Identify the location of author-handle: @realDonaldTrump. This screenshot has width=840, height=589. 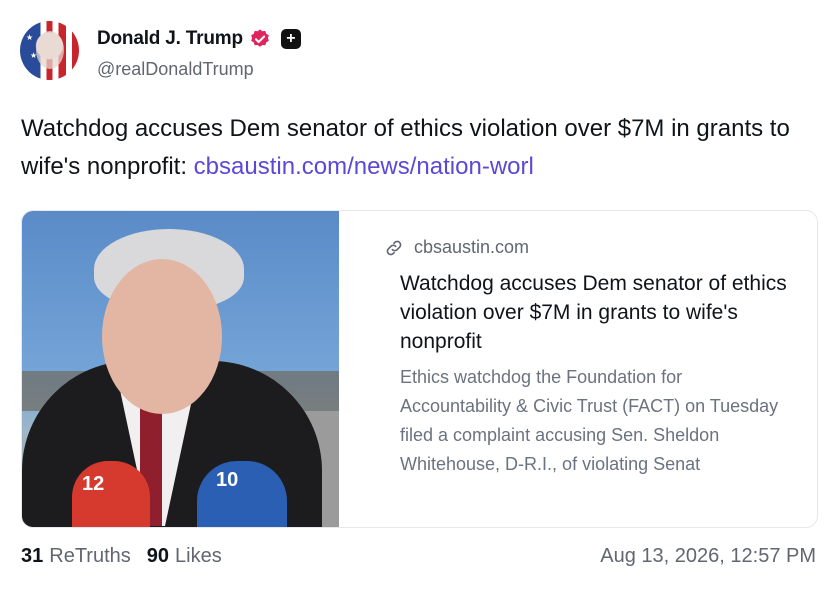
(175, 69).